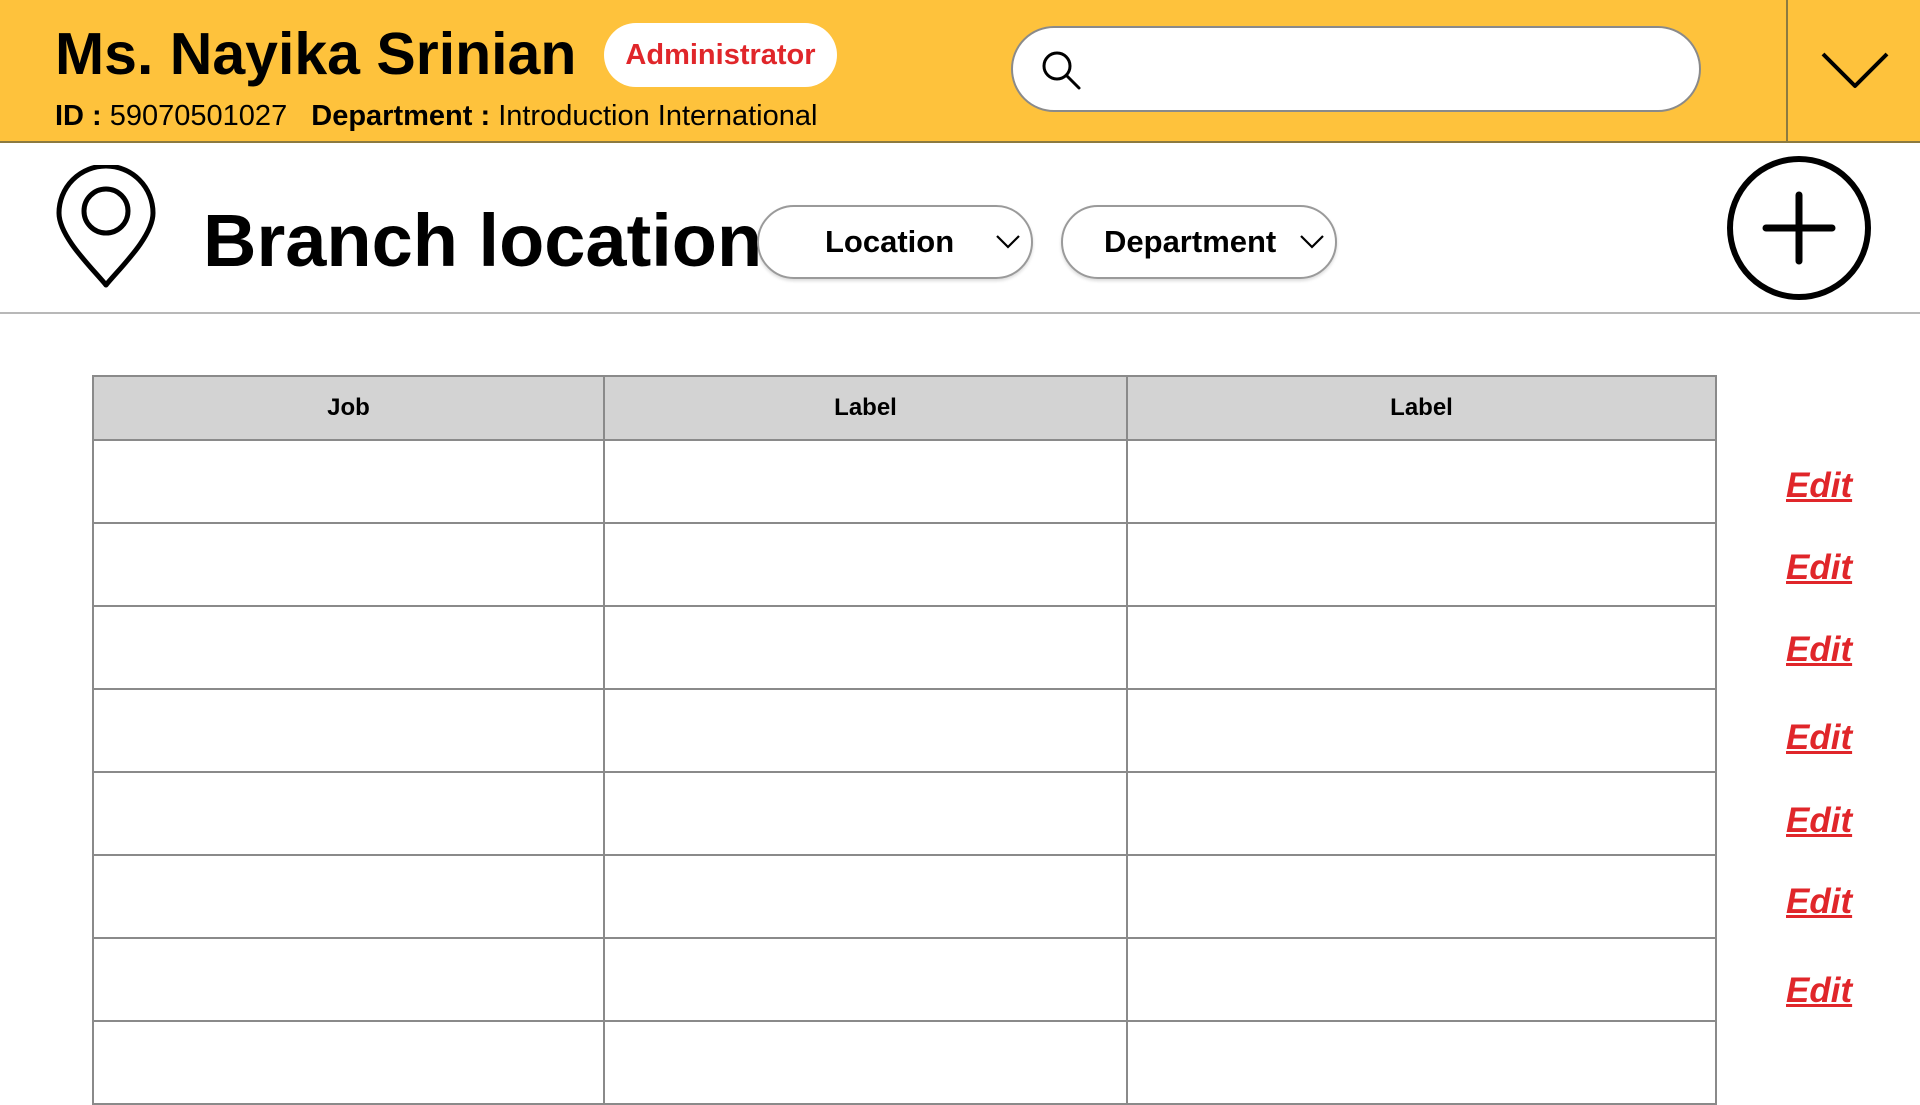  What do you see at coordinates (1061, 70) in the screenshot?
I see `search-icon` at bounding box center [1061, 70].